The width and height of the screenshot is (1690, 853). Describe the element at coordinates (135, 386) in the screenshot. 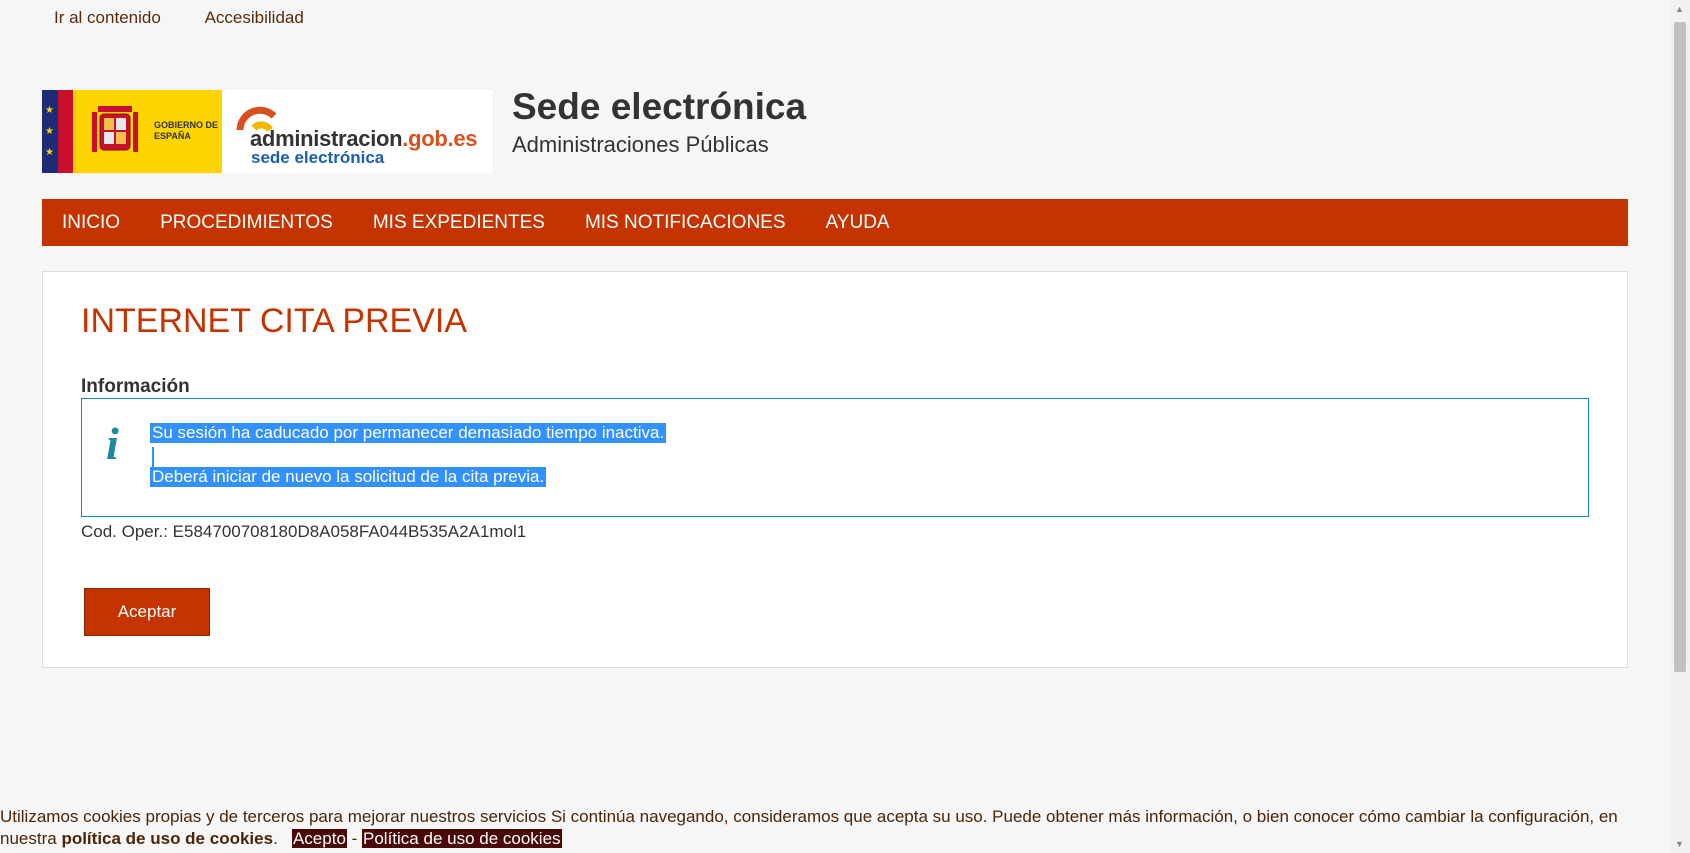

I see `info-label: Información` at that location.